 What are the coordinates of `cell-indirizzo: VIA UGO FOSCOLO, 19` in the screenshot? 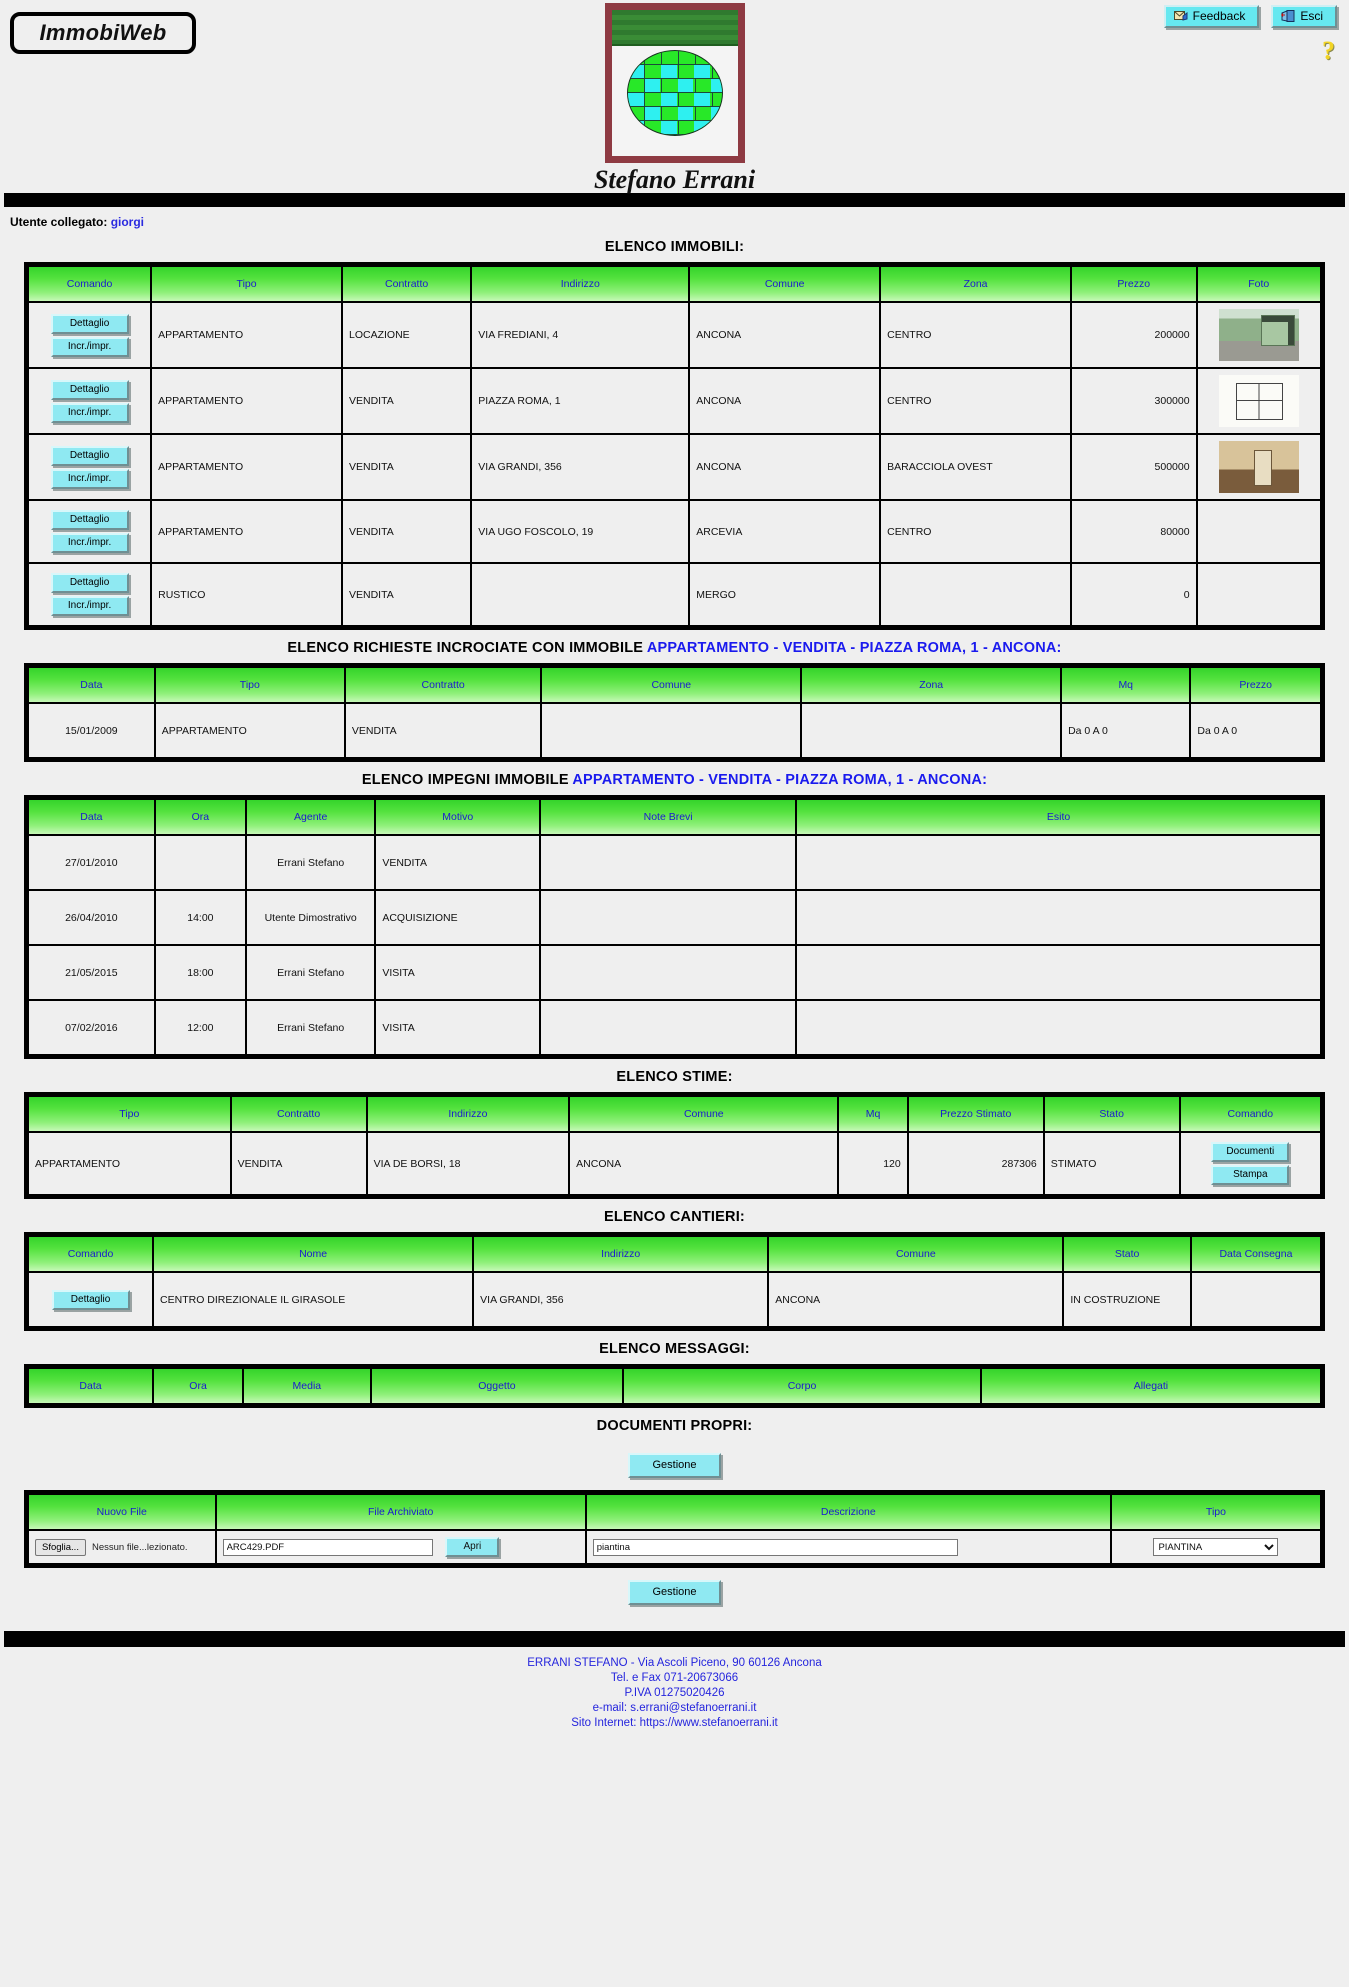 It's located at (580, 531).